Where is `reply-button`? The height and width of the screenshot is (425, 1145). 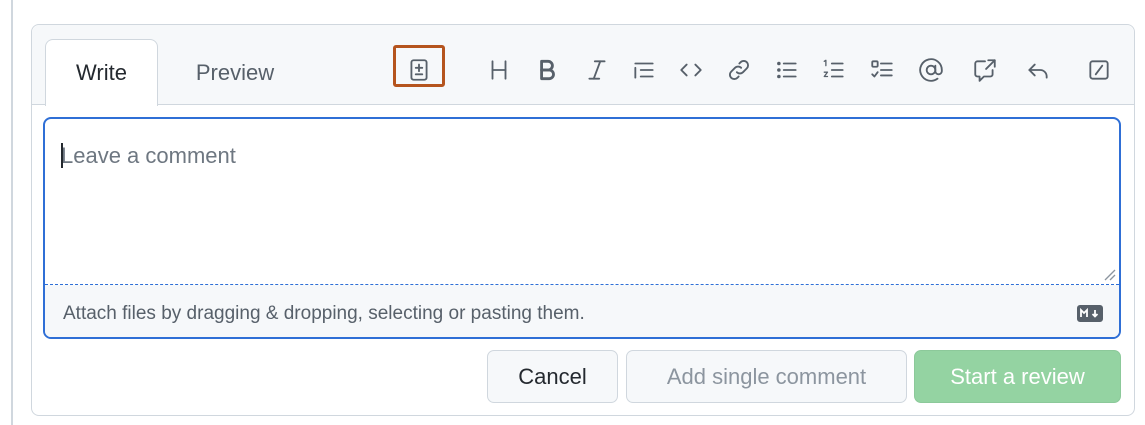
reply-button is located at coordinates (1038, 72).